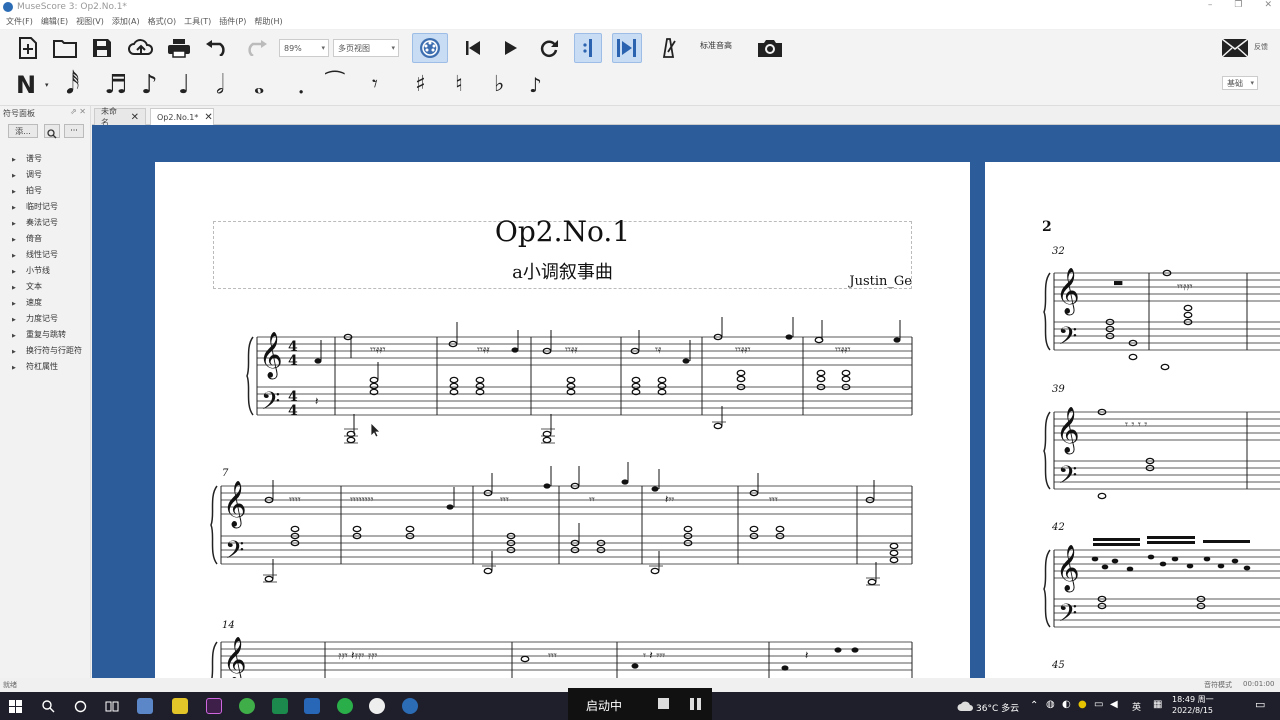 The width and height of the screenshot is (1280, 720). What do you see at coordinates (47, 223) in the screenshot?
I see `palette-item-articulations: ▶ 奏法记号` at bounding box center [47, 223].